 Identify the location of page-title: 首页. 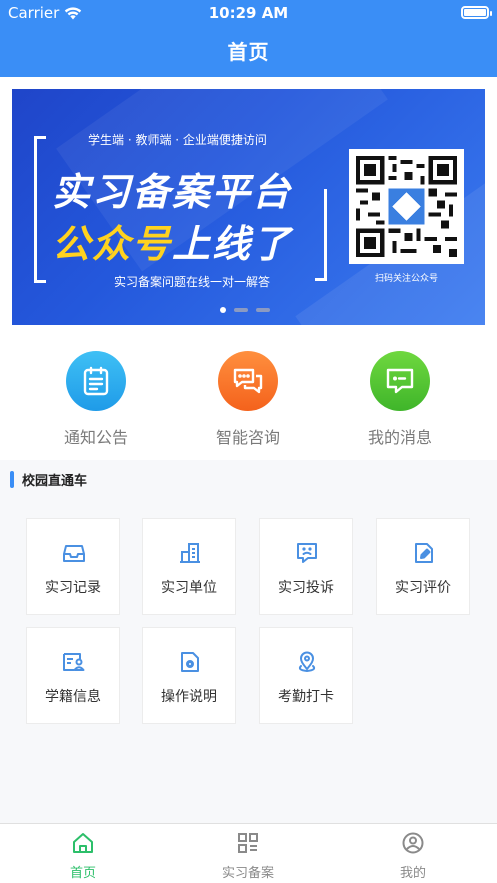
(248, 52).